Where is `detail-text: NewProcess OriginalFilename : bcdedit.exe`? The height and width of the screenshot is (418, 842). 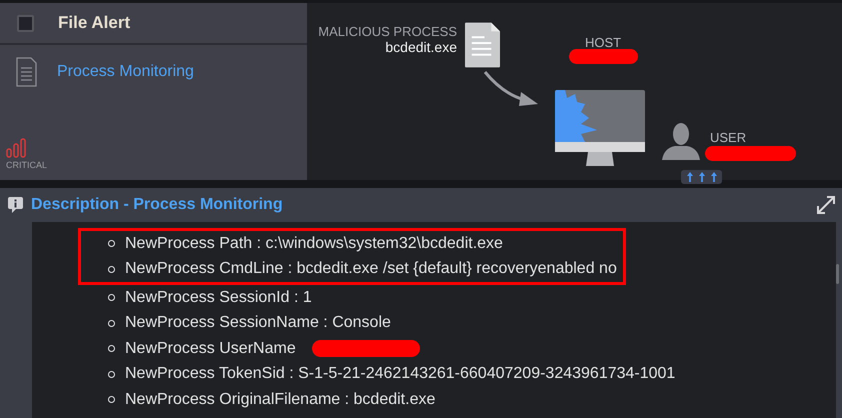 detail-text: NewProcess OriginalFilename : bcdedit.exe is located at coordinates (280, 399).